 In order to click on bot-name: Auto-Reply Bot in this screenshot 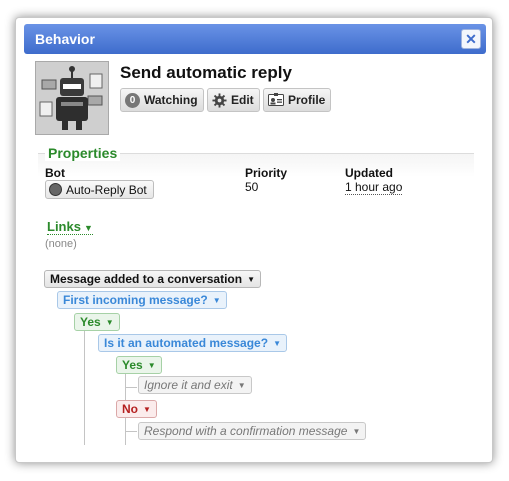, I will do `click(106, 189)`.